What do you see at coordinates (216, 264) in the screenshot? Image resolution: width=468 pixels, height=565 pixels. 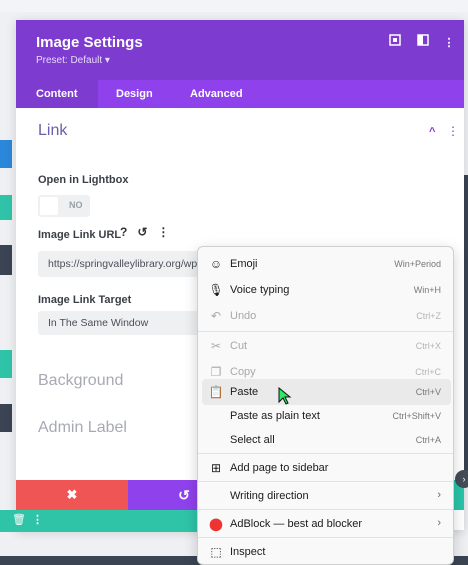 I see `emoji-icon: ☺` at bounding box center [216, 264].